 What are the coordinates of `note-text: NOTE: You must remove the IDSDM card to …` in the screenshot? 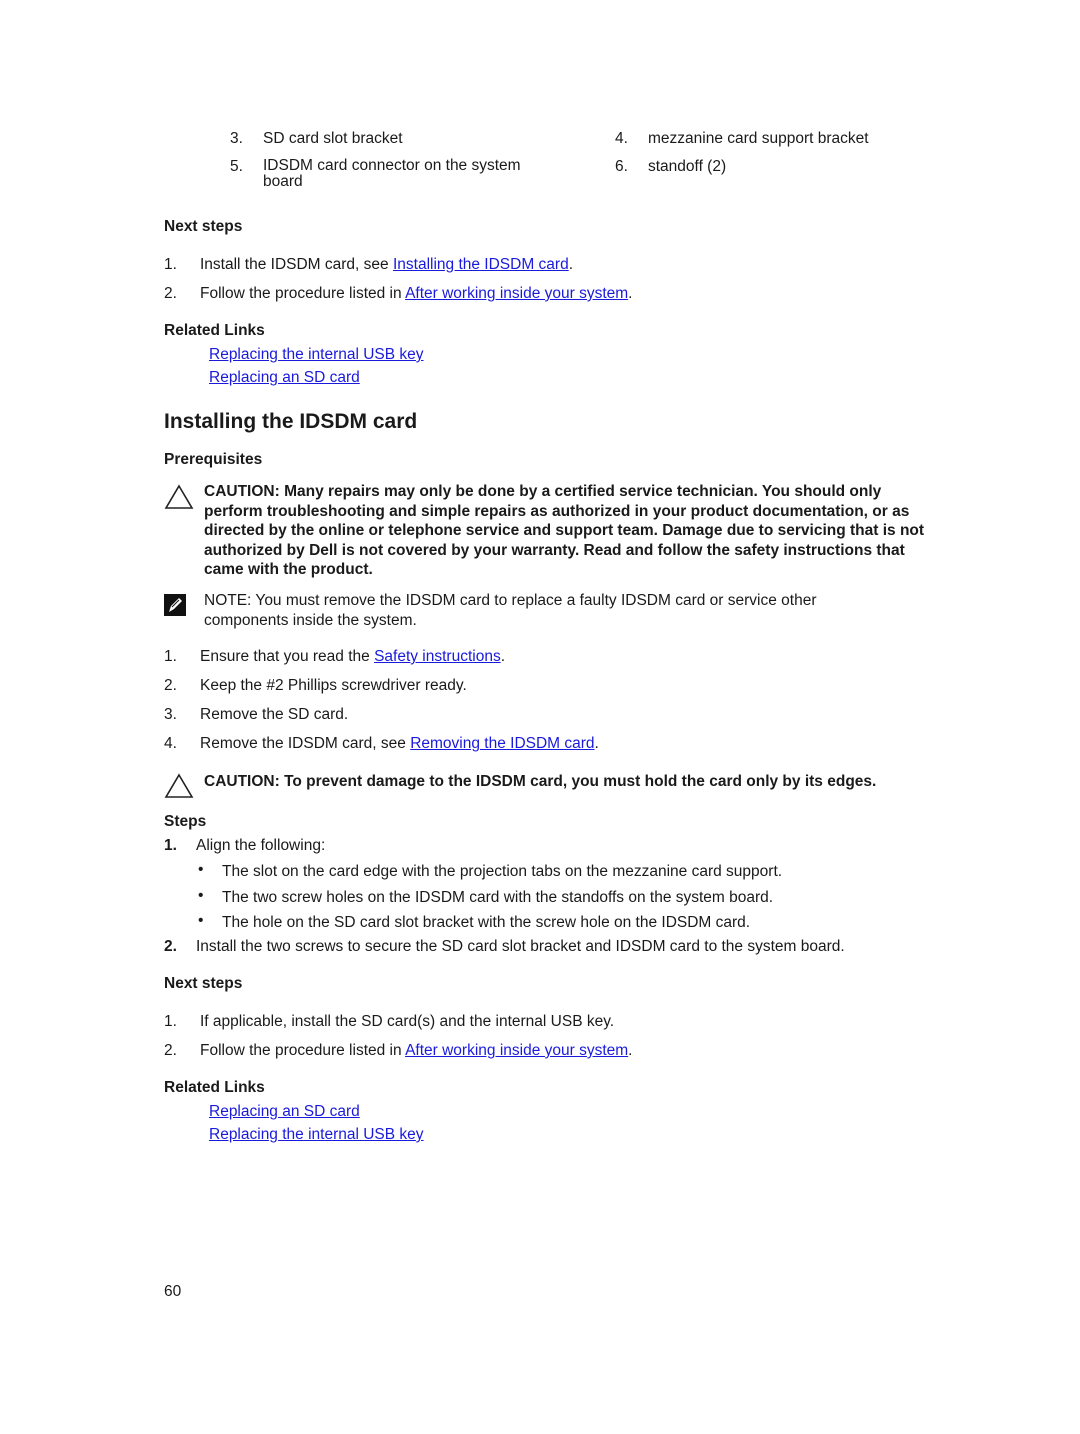 It's located at (554, 610).